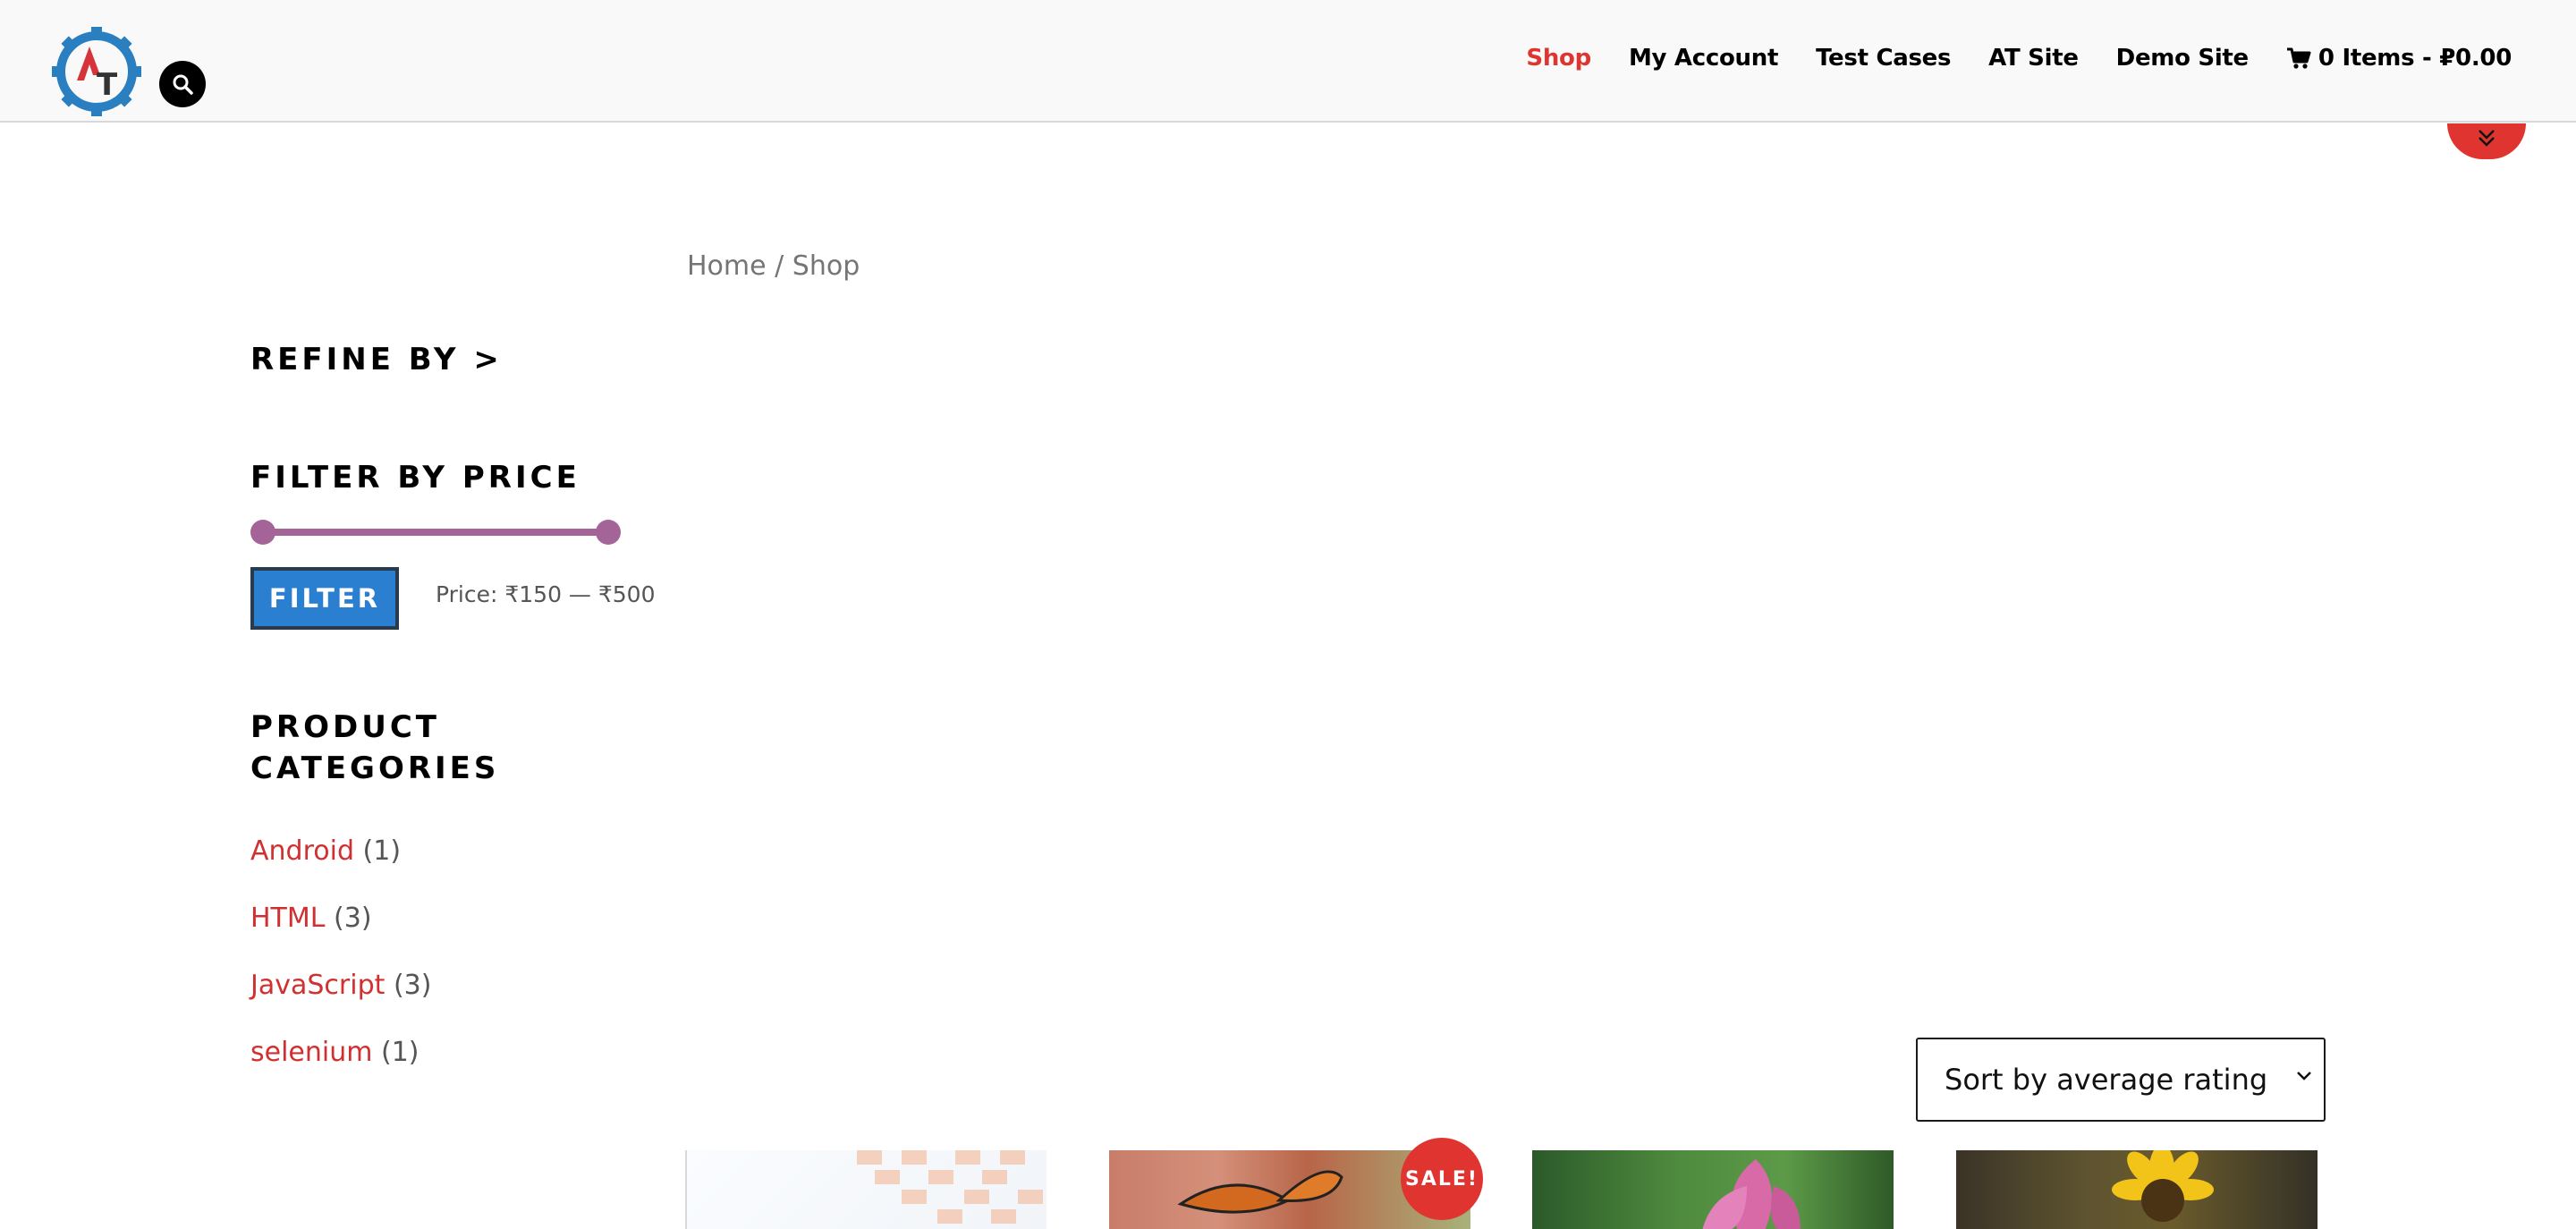 The height and width of the screenshot is (1229, 2576). Describe the element at coordinates (826, 266) in the screenshot. I see `breadcrumb-current: Shop` at that location.